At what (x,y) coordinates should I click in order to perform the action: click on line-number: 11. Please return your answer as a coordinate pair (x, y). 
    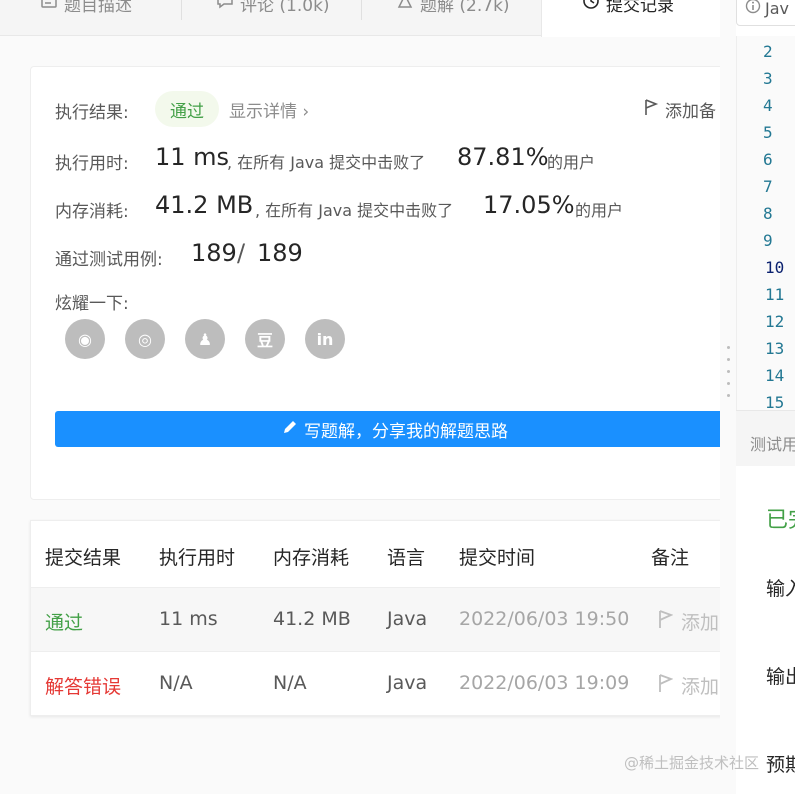
    Looking at the image, I should click on (775, 294).